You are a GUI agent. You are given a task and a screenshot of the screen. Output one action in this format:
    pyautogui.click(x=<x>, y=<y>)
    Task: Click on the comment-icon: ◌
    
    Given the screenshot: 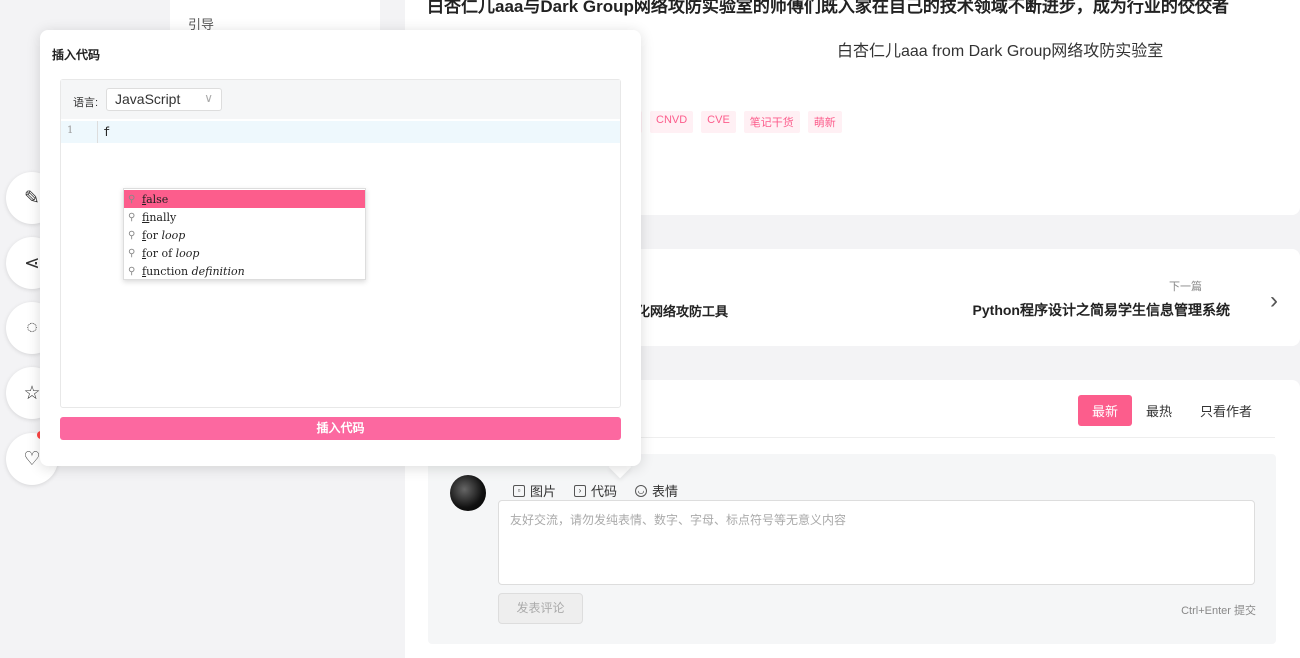 What is the action you would take?
    pyautogui.click(x=32, y=327)
    